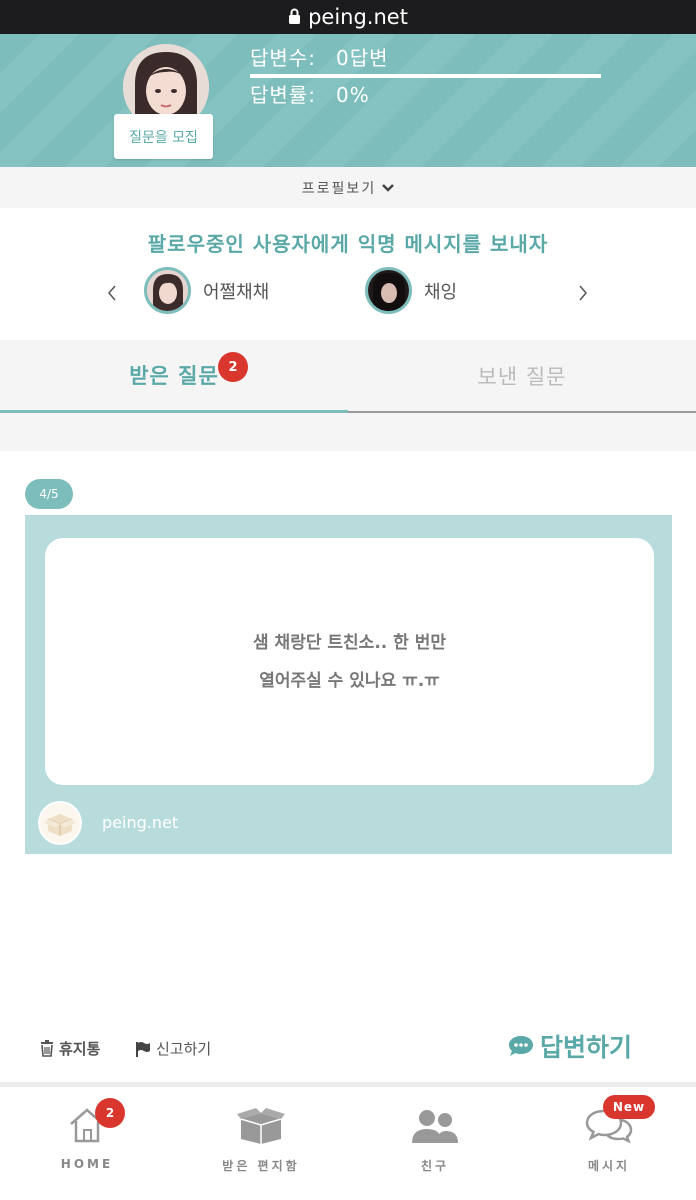  I want to click on inbox-box-icon, so click(261, 1125).